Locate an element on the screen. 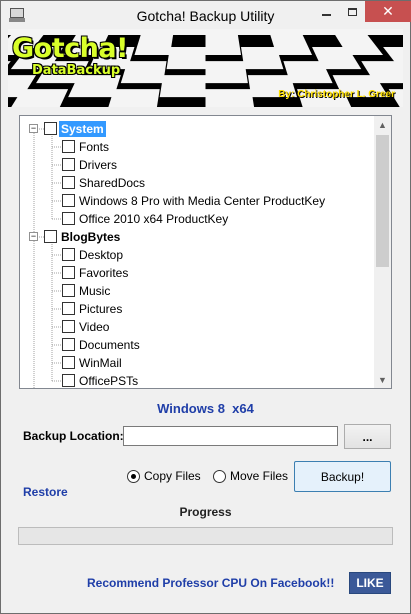  progress-bar is located at coordinates (205, 536).